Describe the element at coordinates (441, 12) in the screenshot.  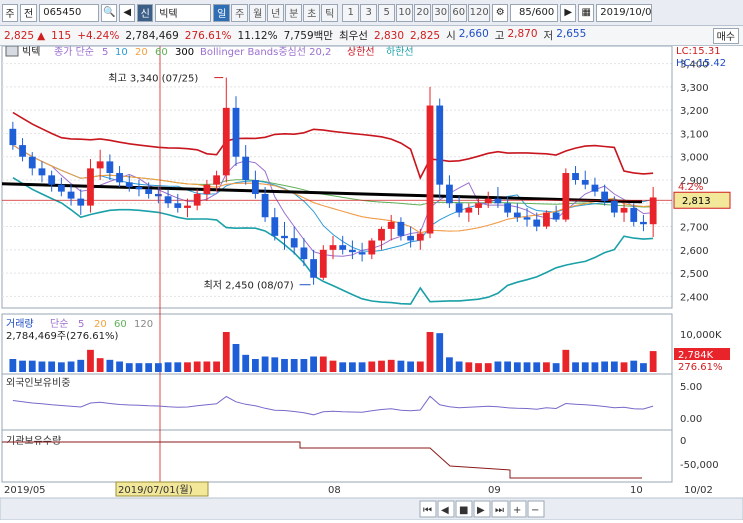
I see `minute-step-tab: 30` at that location.